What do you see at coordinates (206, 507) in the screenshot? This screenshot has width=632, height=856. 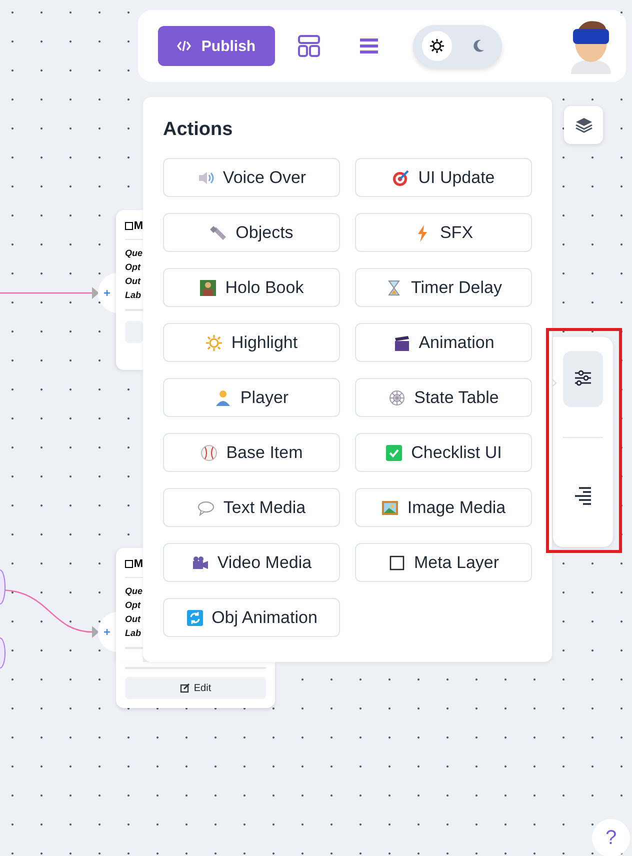 I see `speech-bubble-icon` at bounding box center [206, 507].